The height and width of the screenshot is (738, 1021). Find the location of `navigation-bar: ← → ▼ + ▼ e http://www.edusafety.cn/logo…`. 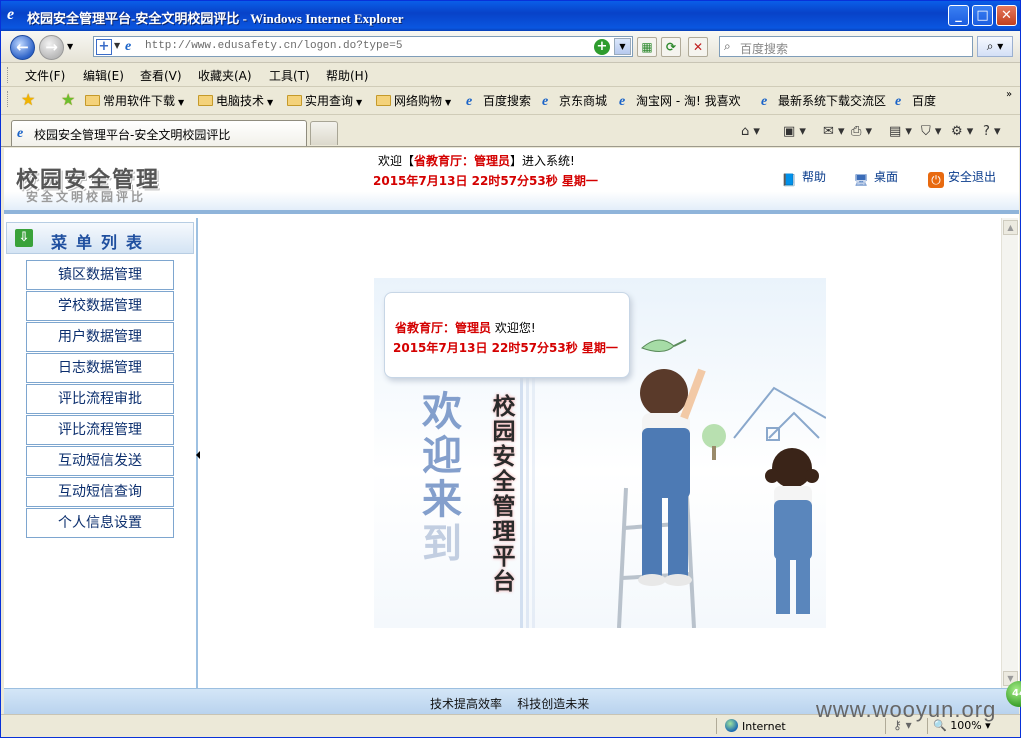

navigation-bar: ← → ▼ + ▼ e http://www.edusafety.cn/logo… is located at coordinates (510, 47).